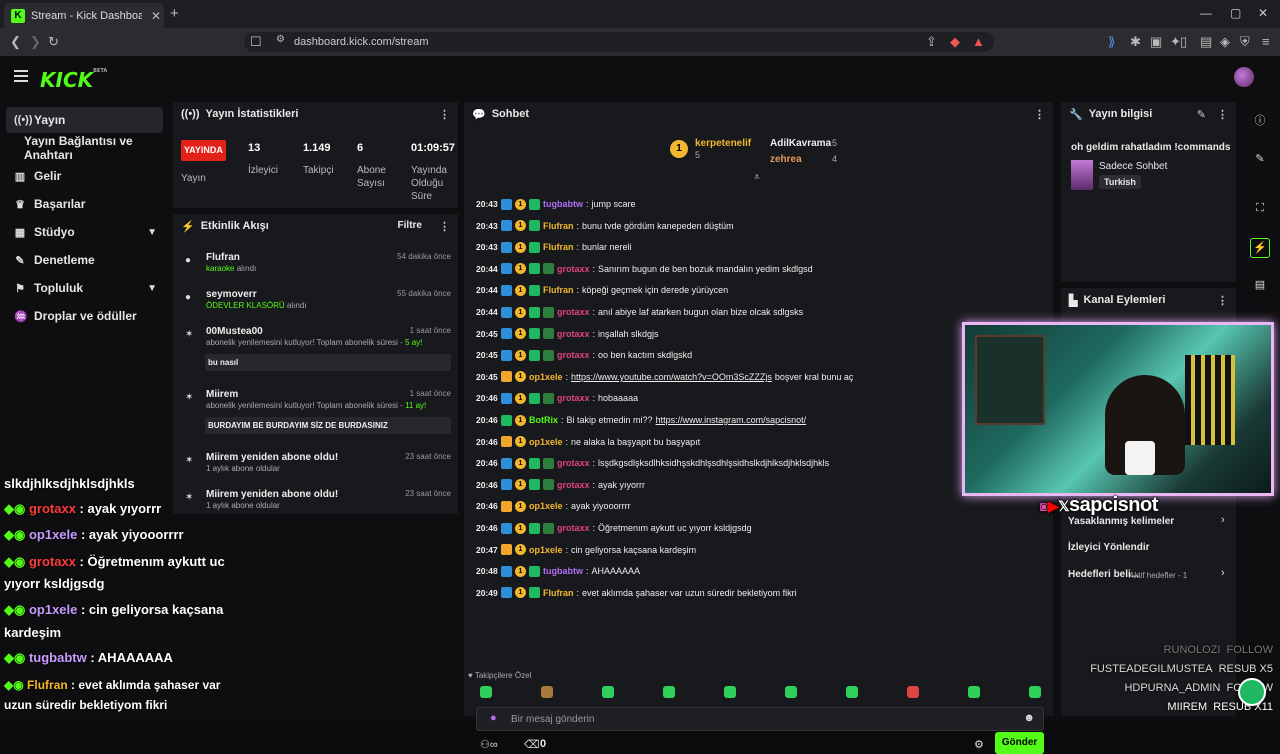  What do you see at coordinates (520, 442) in the screenshot?
I see `rank-badge-icon: 1` at bounding box center [520, 442].